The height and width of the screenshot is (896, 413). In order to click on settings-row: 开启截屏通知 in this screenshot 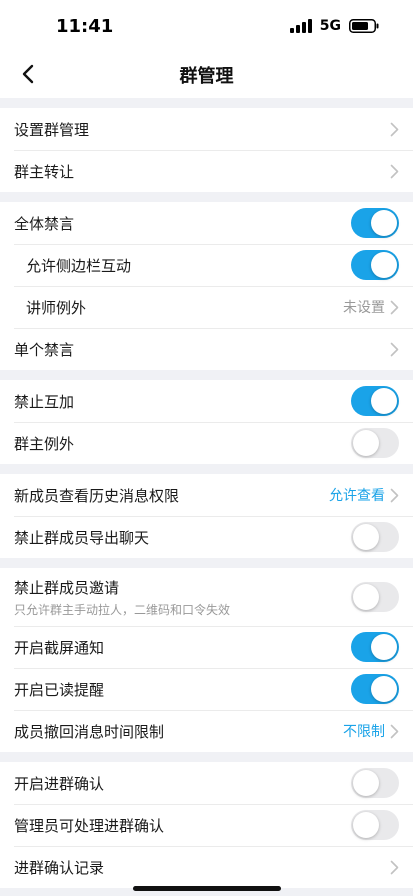, I will do `click(206, 647)`.